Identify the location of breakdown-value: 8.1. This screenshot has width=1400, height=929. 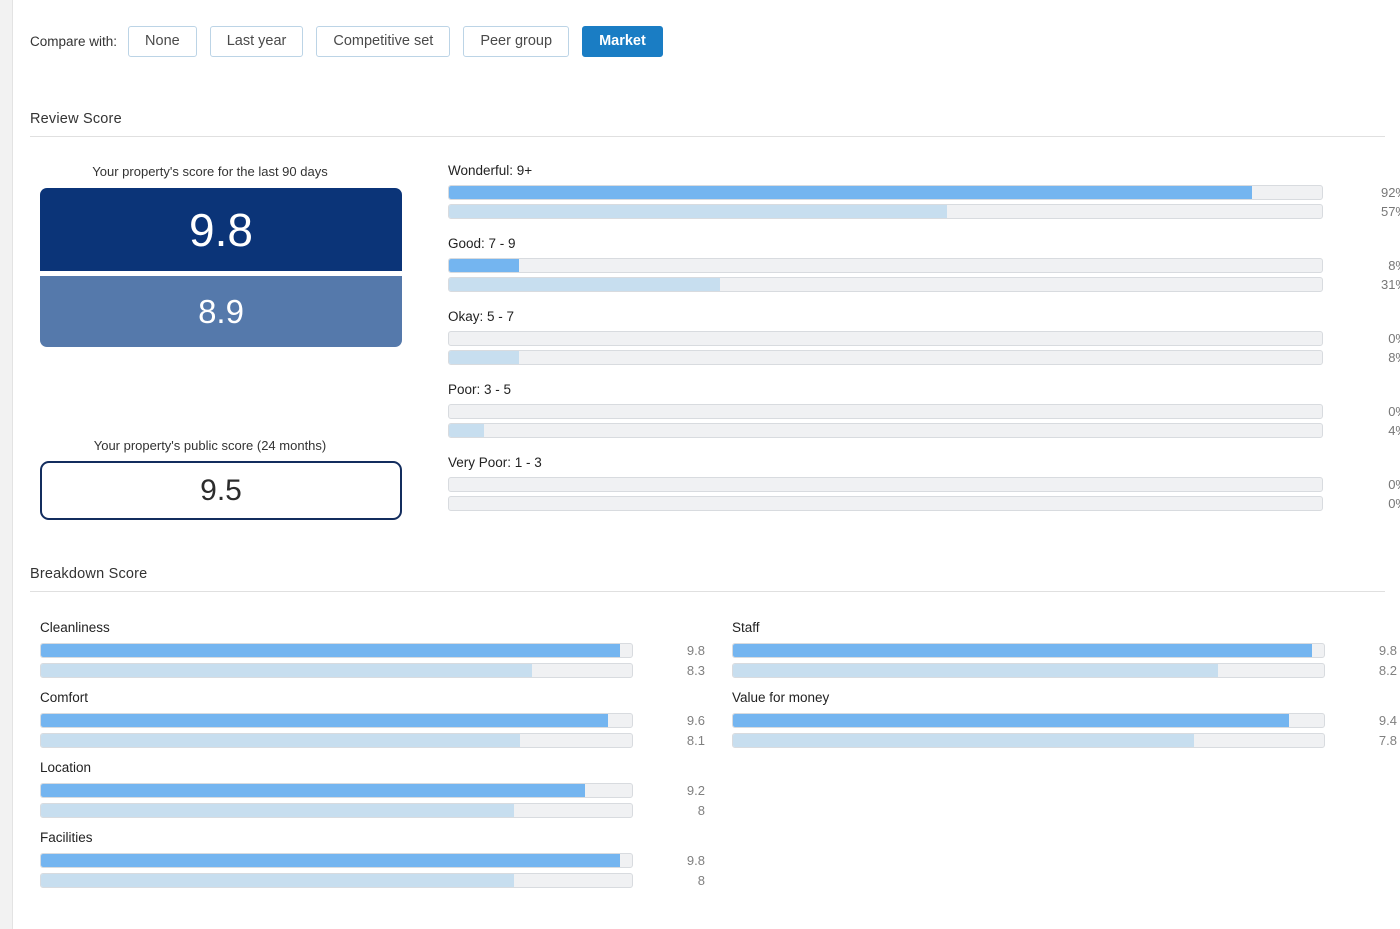
(695, 740).